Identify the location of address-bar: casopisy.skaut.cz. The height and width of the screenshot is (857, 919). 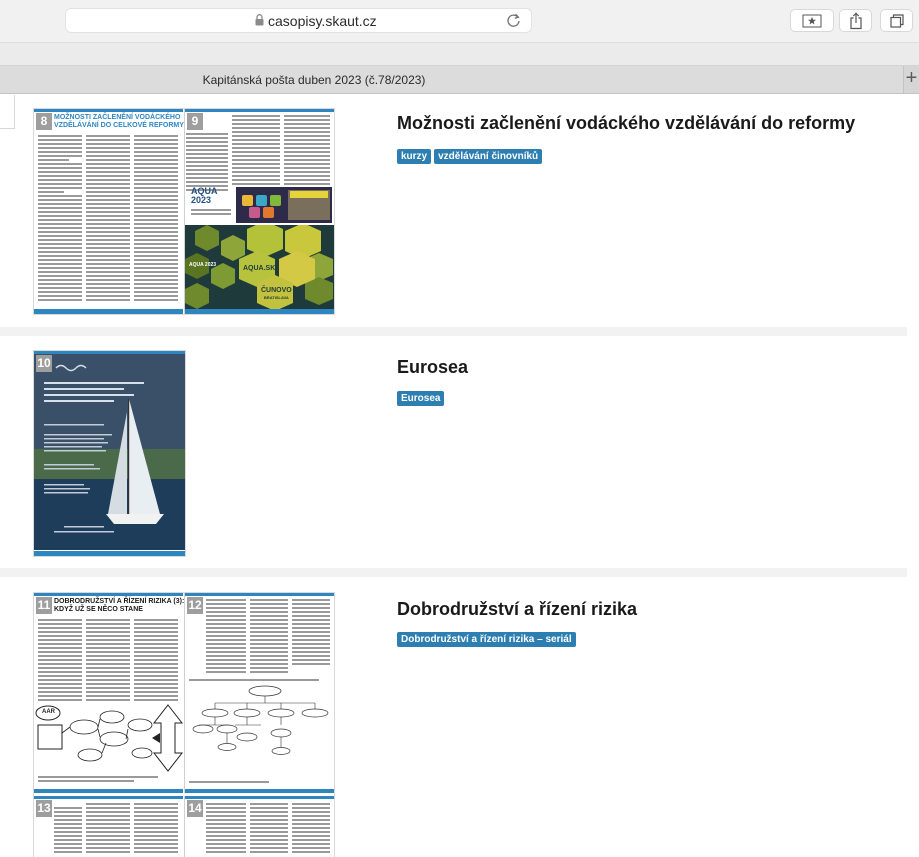
(298, 20).